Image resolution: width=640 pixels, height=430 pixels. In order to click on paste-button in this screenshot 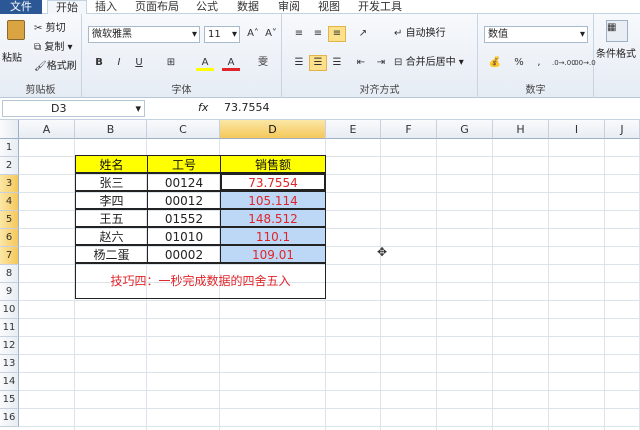, I will do `click(16, 35)`.